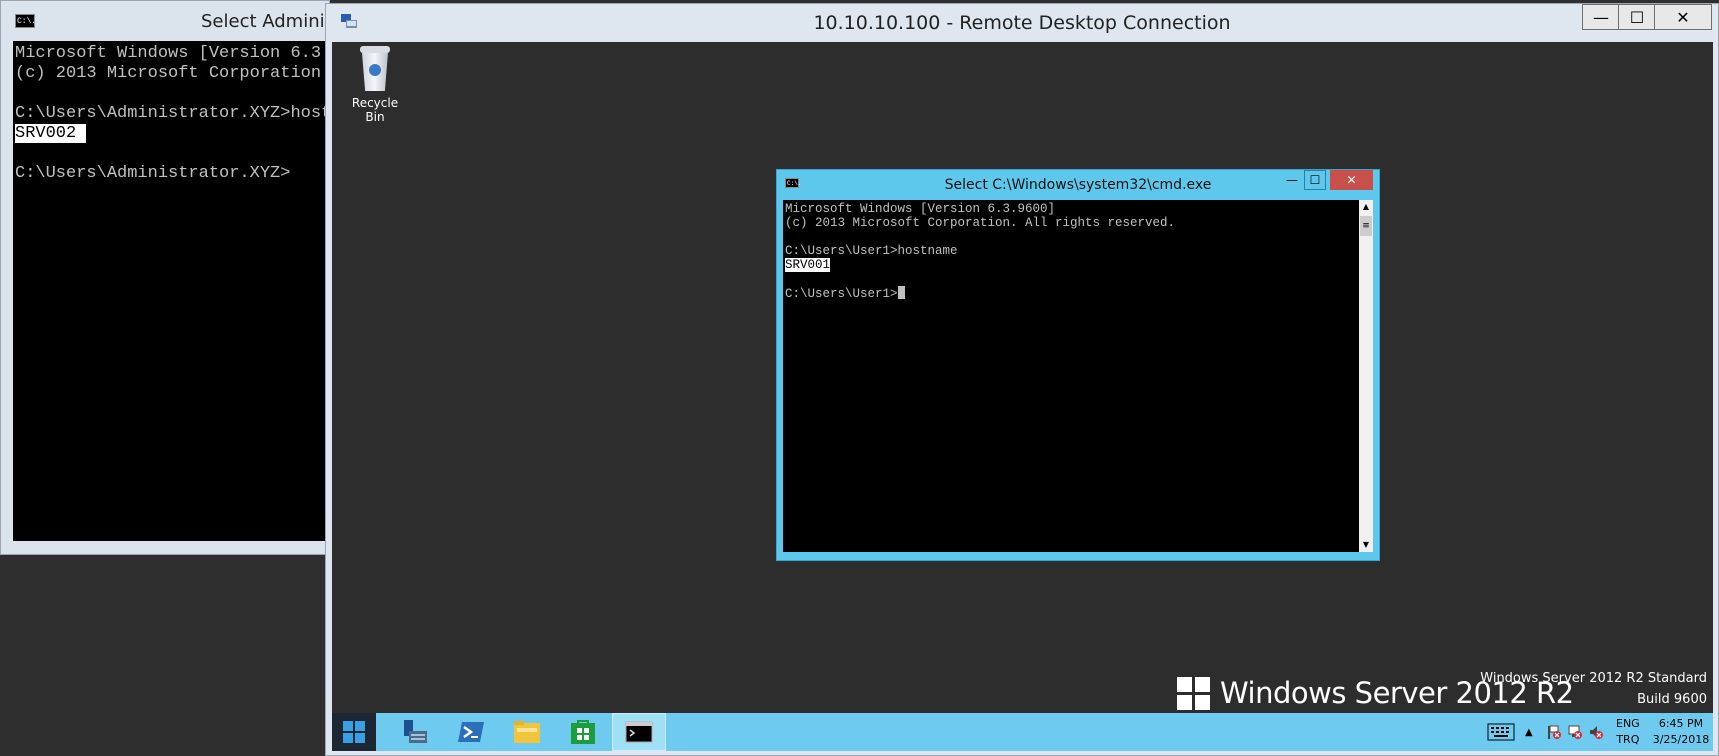  I want to click on text-cursor, so click(901, 292).